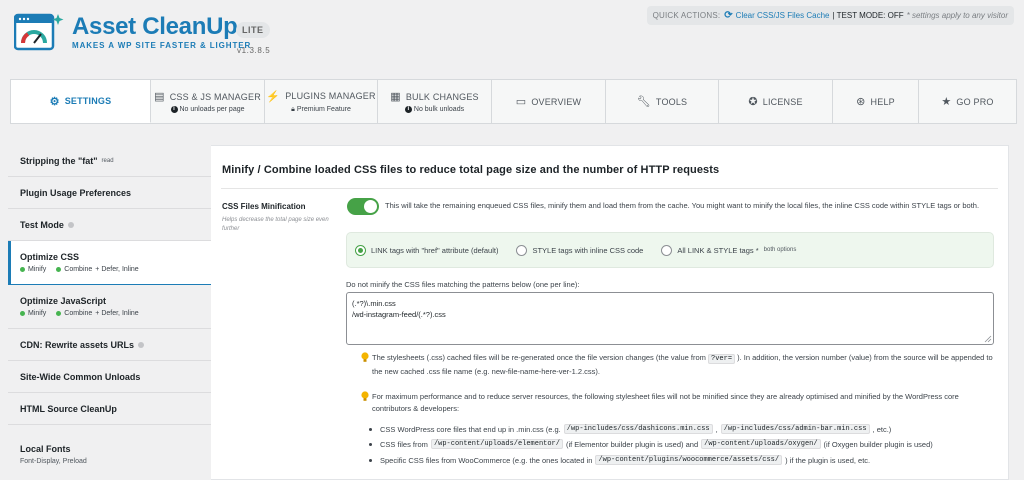 This screenshot has width=1024, height=480. Describe the element at coordinates (795, 429) in the screenshot. I see `code-path: /wp-includes/css/admin-bar.min.css` at that location.